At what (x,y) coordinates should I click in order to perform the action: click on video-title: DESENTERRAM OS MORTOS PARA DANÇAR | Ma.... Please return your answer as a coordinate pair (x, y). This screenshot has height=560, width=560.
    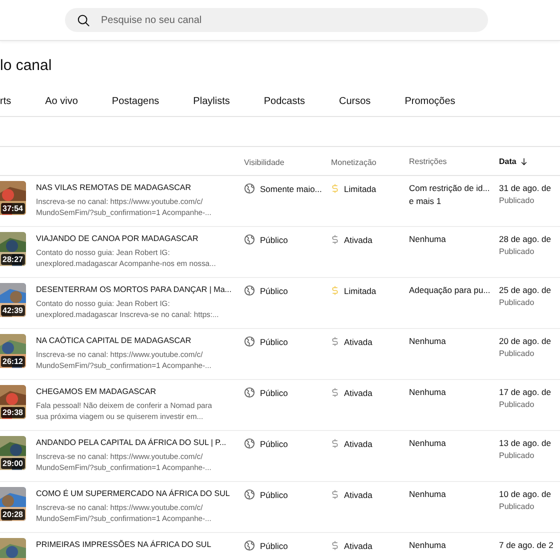
    Looking at the image, I should click on (134, 290).